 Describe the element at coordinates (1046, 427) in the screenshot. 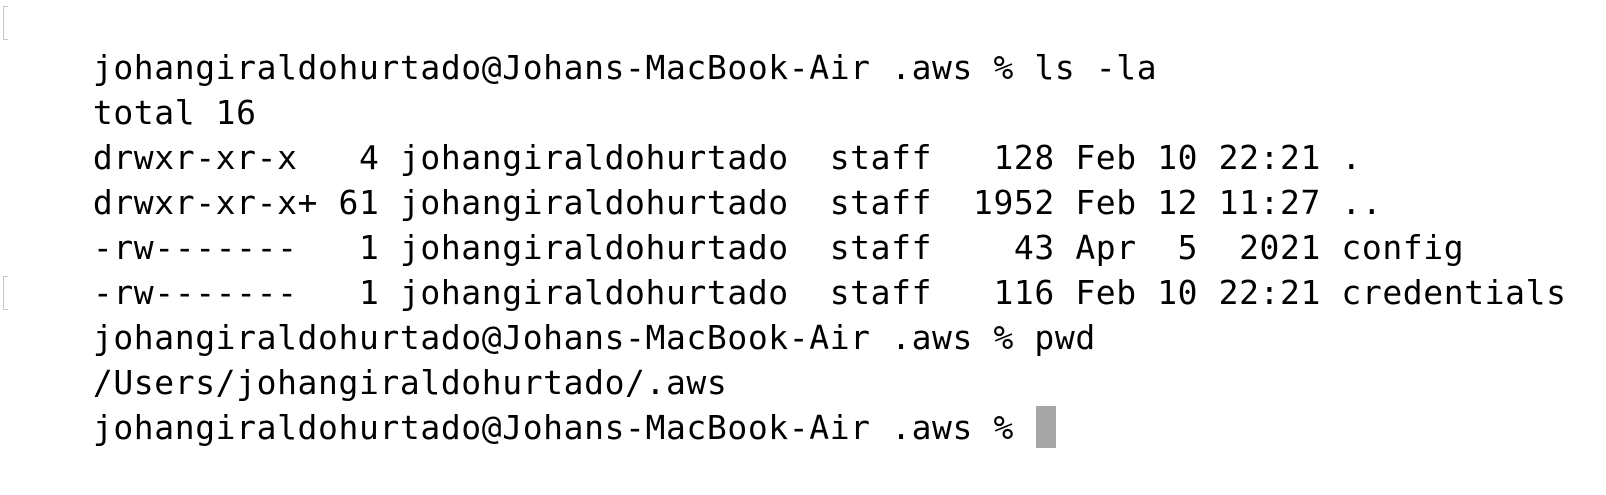

I see `text-cursor` at that location.